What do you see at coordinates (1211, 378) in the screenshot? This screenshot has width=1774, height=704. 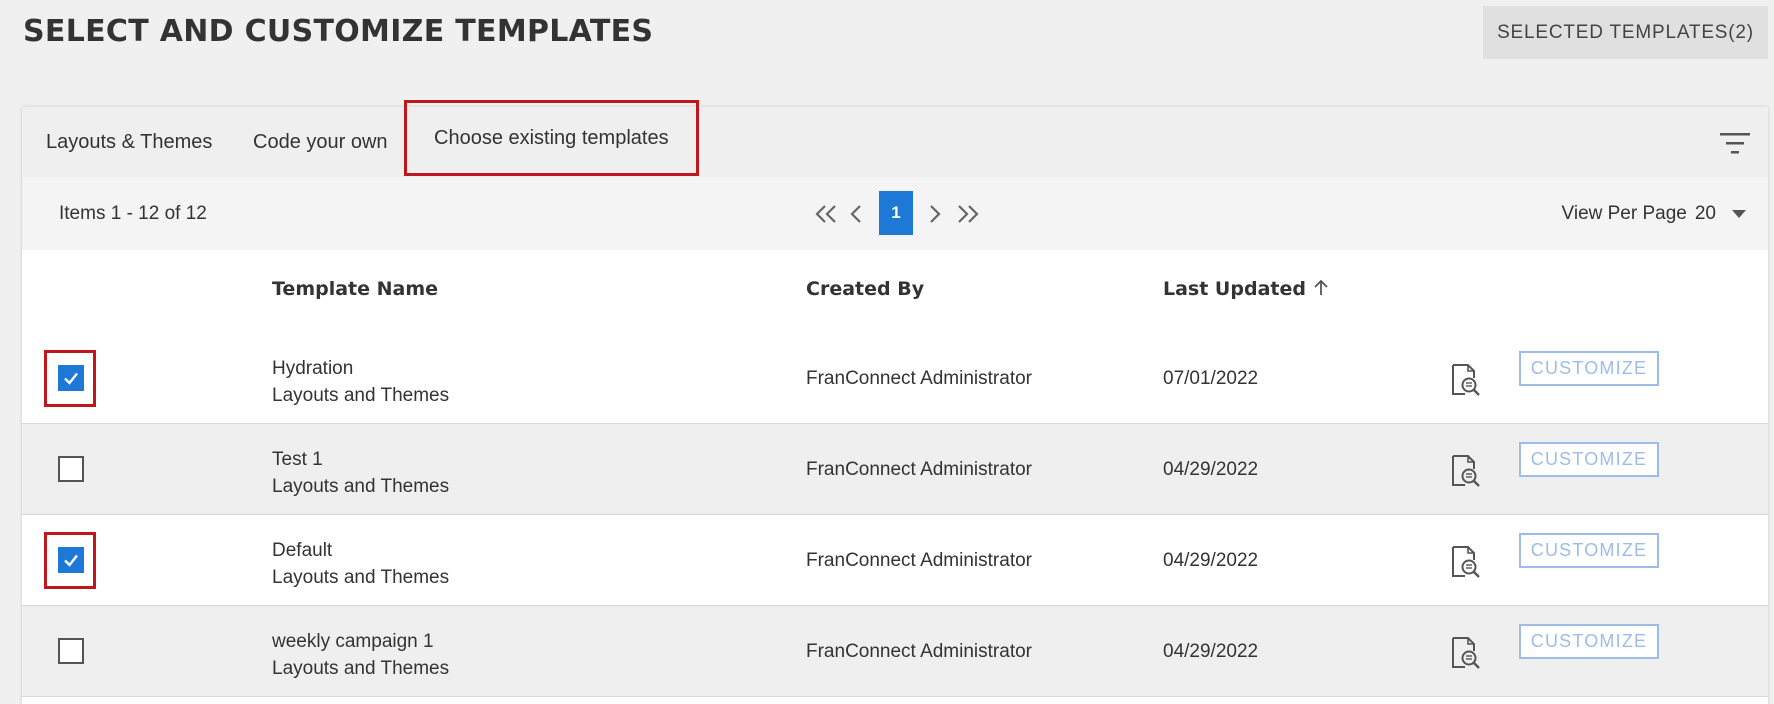 I see `last-updated-cell: 07/01/2022` at bounding box center [1211, 378].